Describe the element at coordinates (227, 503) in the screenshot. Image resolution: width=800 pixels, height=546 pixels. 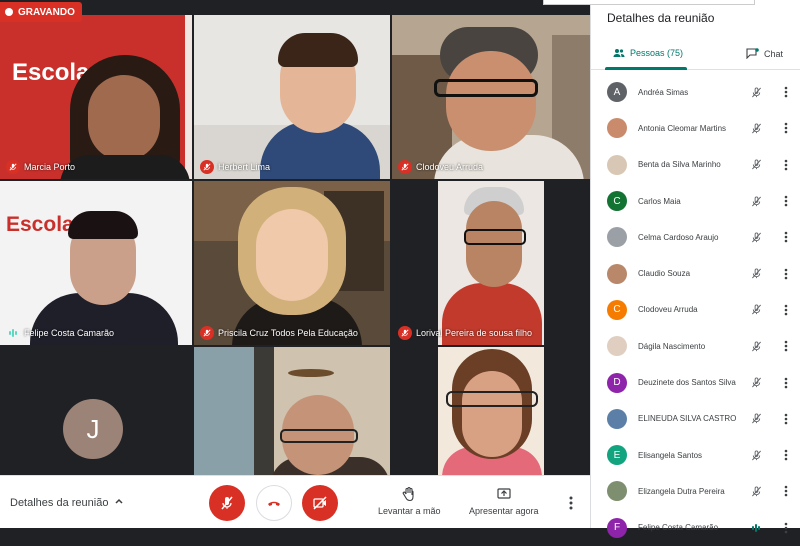
I see `mic-toggle-button` at that location.